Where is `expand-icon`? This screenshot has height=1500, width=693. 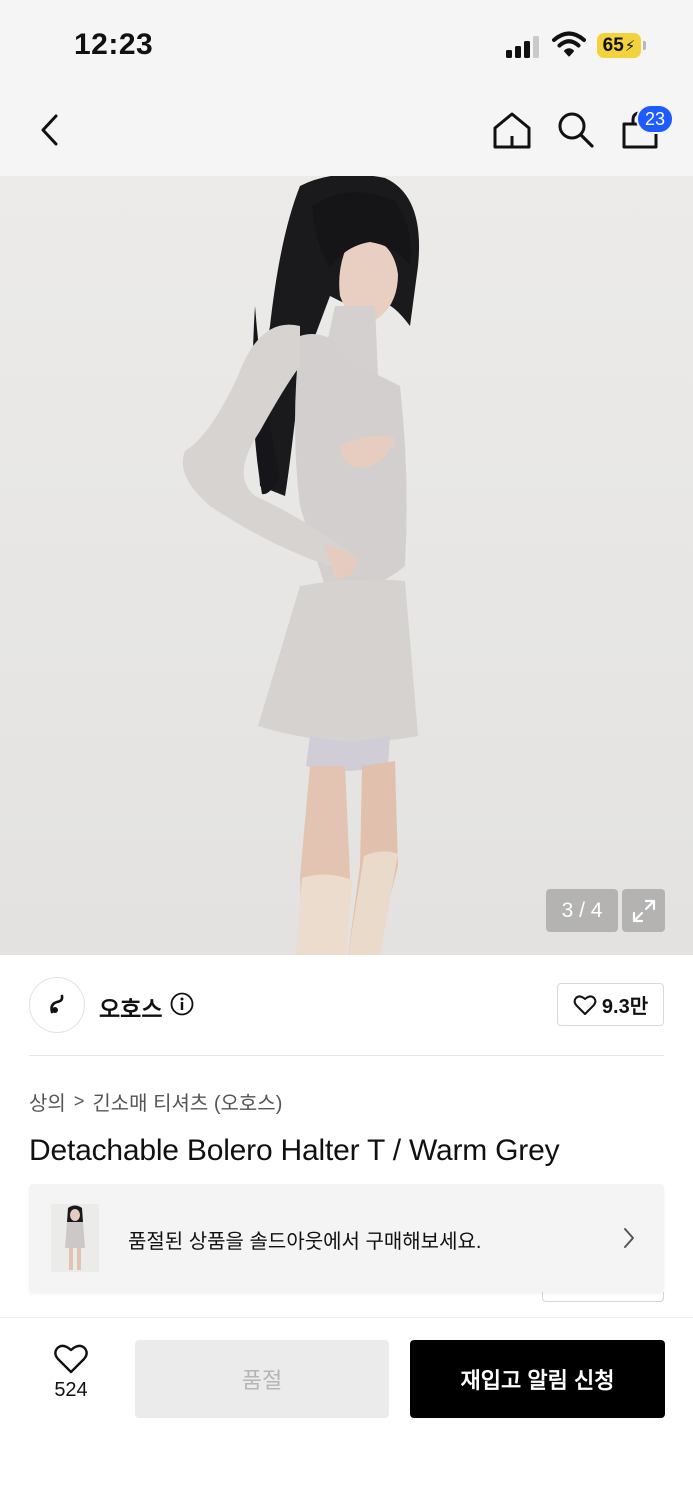
expand-icon is located at coordinates (643, 910).